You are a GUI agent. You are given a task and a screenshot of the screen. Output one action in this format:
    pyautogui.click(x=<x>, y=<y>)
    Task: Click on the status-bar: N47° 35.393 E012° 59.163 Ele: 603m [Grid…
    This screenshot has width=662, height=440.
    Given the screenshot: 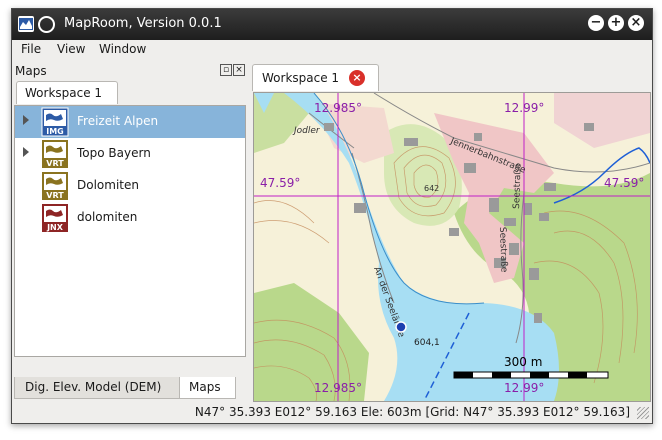 What is the action you would take?
    pyautogui.click(x=332, y=413)
    